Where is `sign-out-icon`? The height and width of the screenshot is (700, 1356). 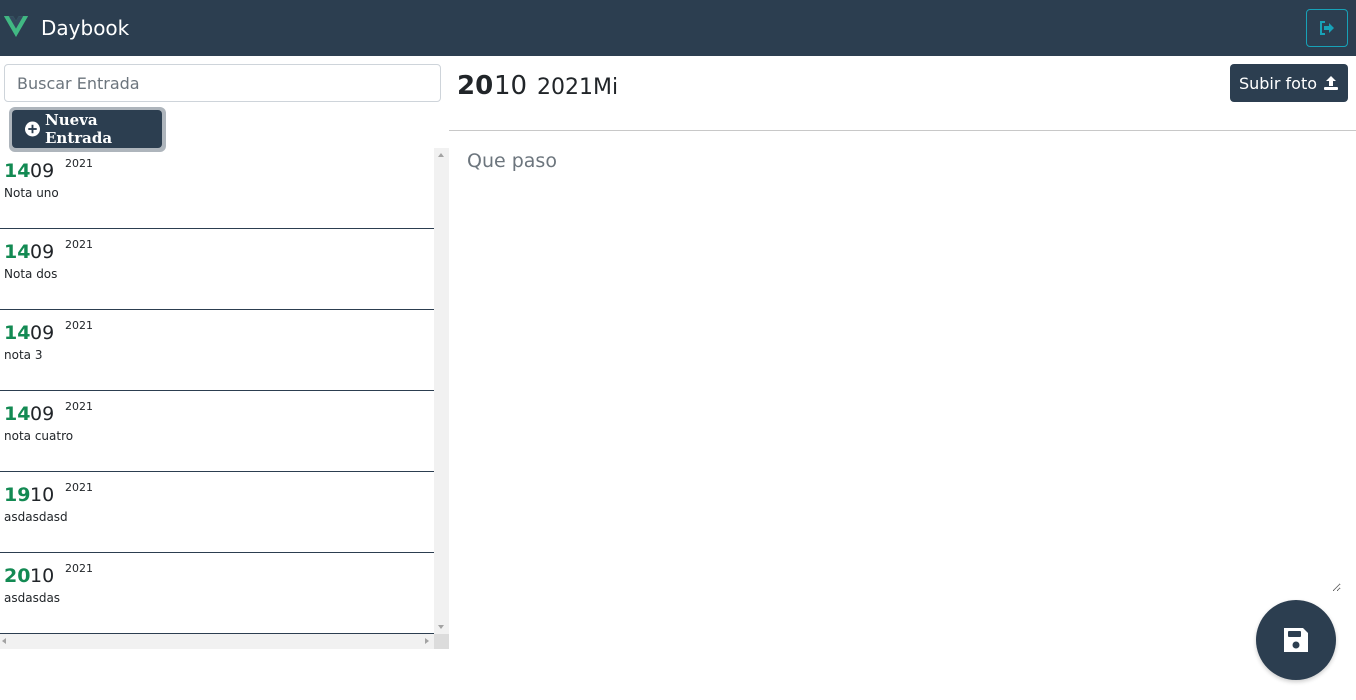
sign-out-icon is located at coordinates (1327, 28).